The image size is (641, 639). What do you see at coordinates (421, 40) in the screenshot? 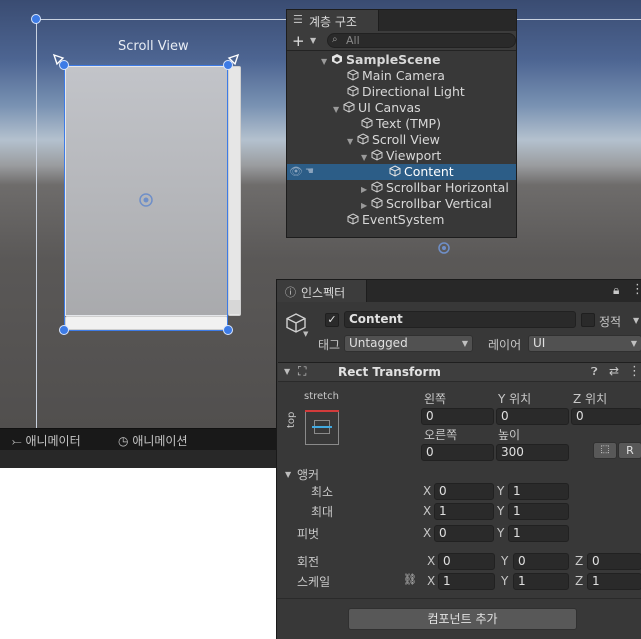
I see `hierarchy-search-input: ⌕ All` at bounding box center [421, 40].